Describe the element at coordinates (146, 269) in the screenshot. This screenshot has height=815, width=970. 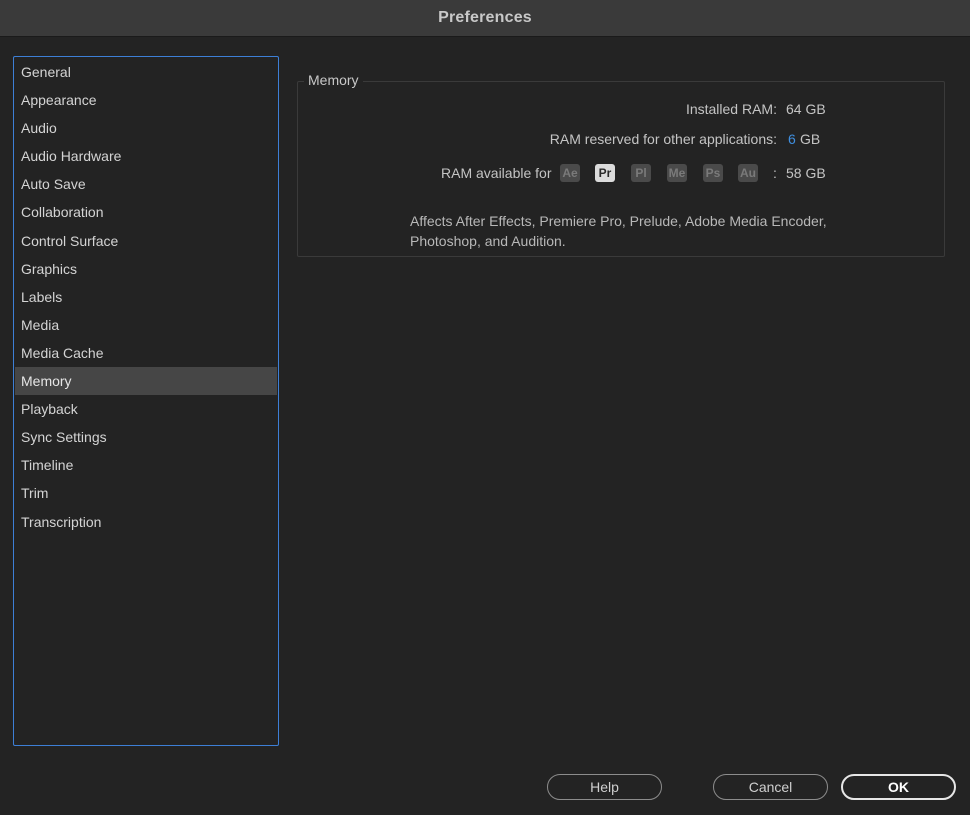
I see `sidebar-item-graphics: Graphics` at that location.